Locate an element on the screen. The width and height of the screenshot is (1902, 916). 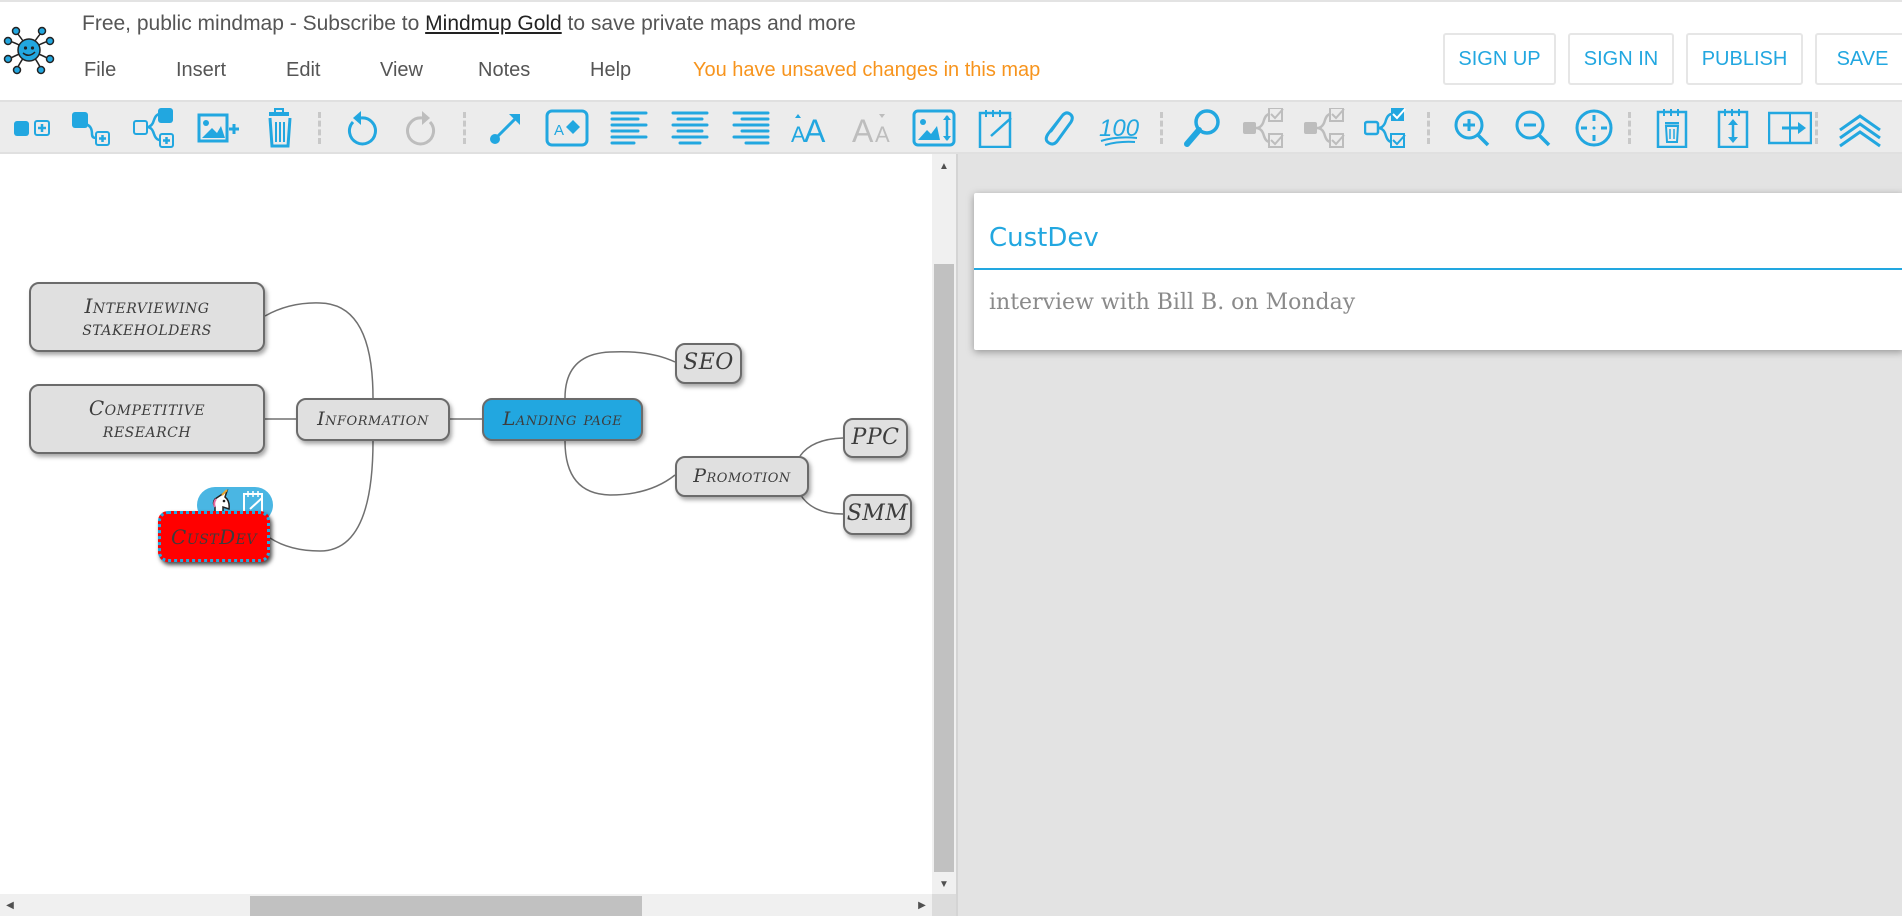
redo-icon is located at coordinates (420, 128).